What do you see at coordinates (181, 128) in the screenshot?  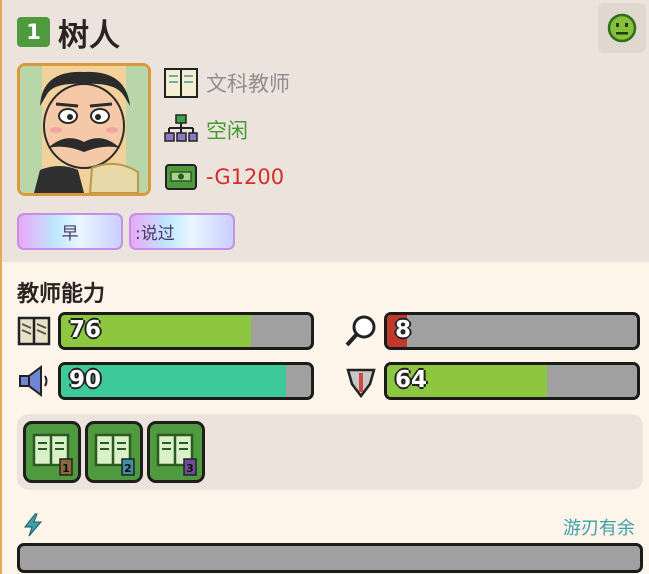 I see `org-chart-icon` at bounding box center [181, 128].